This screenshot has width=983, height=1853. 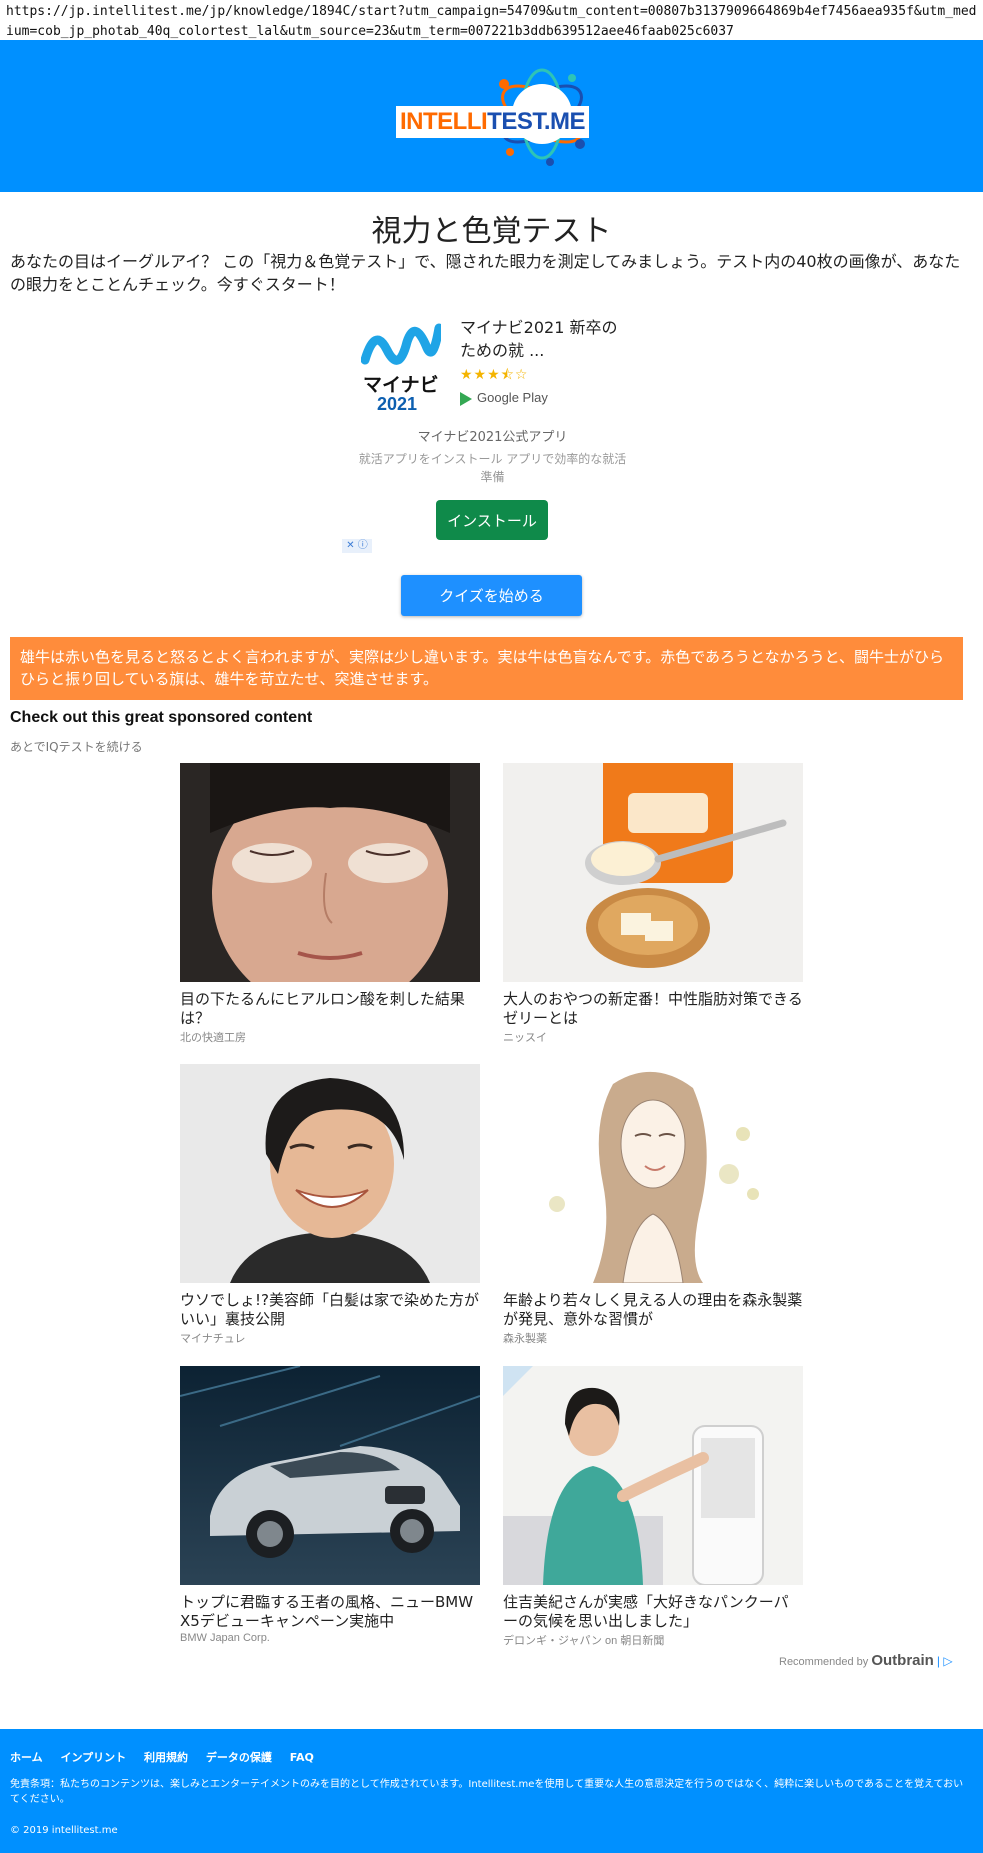 I want to click on sponsored-card: 年齢より若々しく見える人の理由を森永製薬が発見、意外な習慣が 森永製薬, so click(x=653, y=1205).